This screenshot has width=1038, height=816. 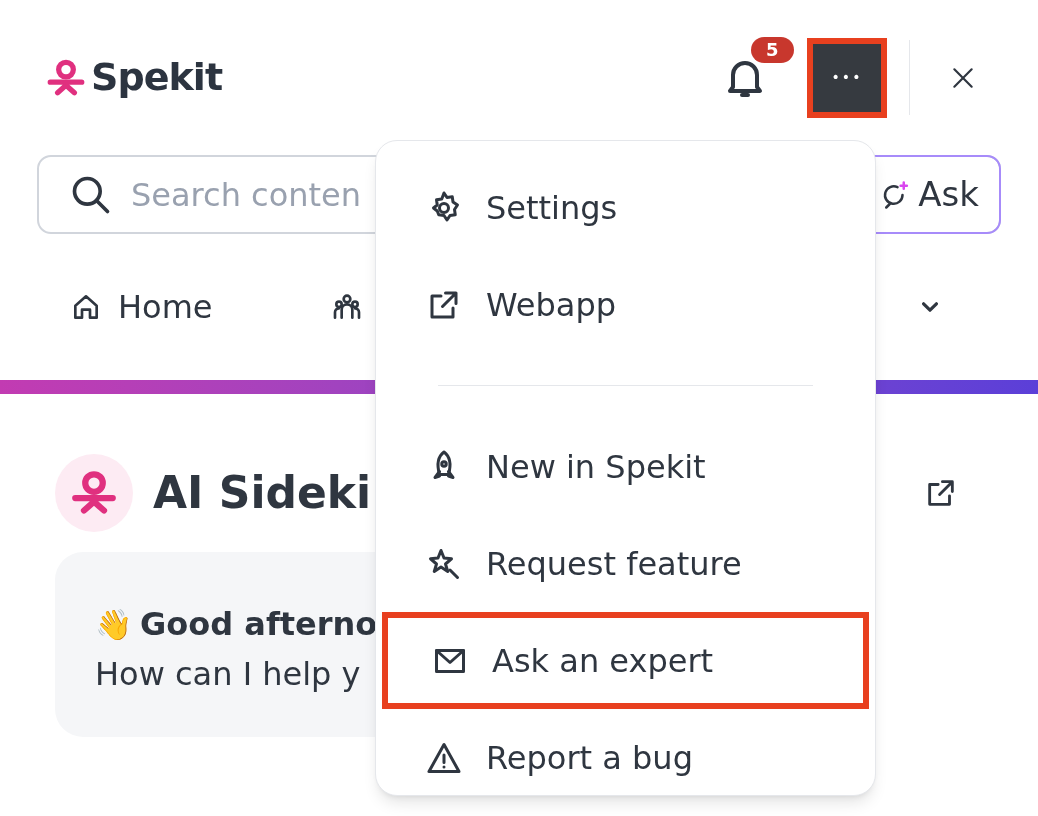 What do you see at coordinates (259, 624) in the screenshot?
I see `greeting-text: Good afterno` at bounding box center [259, 624].